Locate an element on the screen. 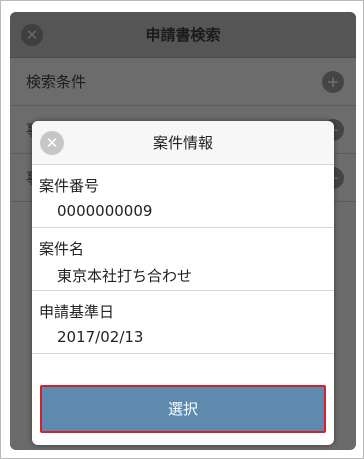 This screenshot has height=459, width=364. select-button: 選択 is located at coordinates (183, 409).